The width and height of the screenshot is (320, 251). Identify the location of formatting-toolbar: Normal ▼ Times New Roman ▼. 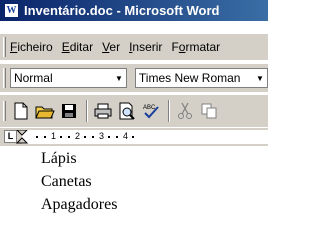
(134, 77).